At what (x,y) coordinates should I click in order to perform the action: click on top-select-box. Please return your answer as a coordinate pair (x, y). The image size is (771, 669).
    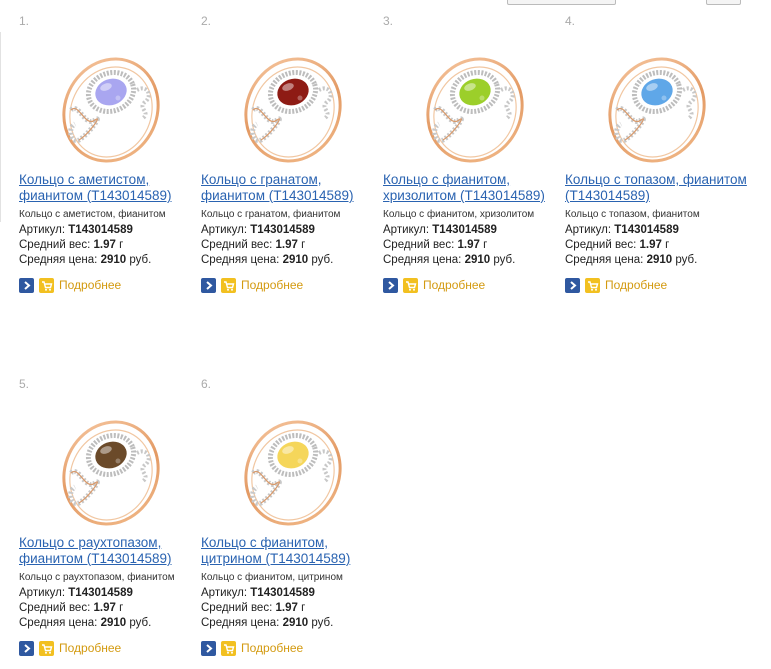
    Looking at the image, I should click on (561, 2).